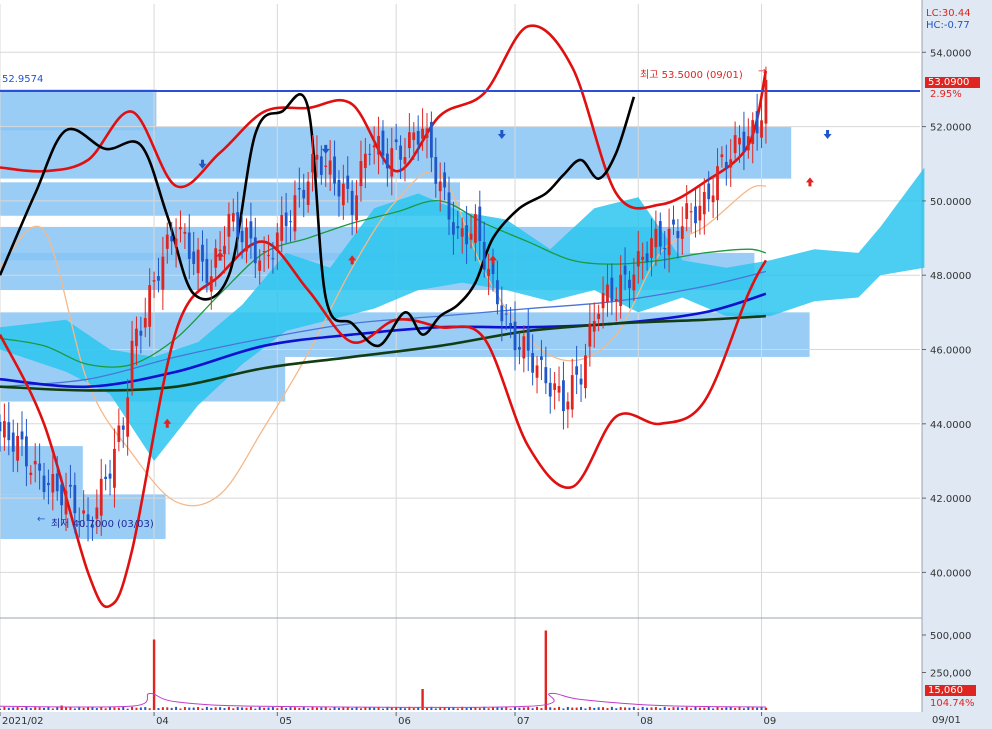 The height and width of the screenshot is (729, 992). What do you see at coordinates (78, 110) in the screenshot?
I see `volume-profile-bar` at bounding box center [78, 110].